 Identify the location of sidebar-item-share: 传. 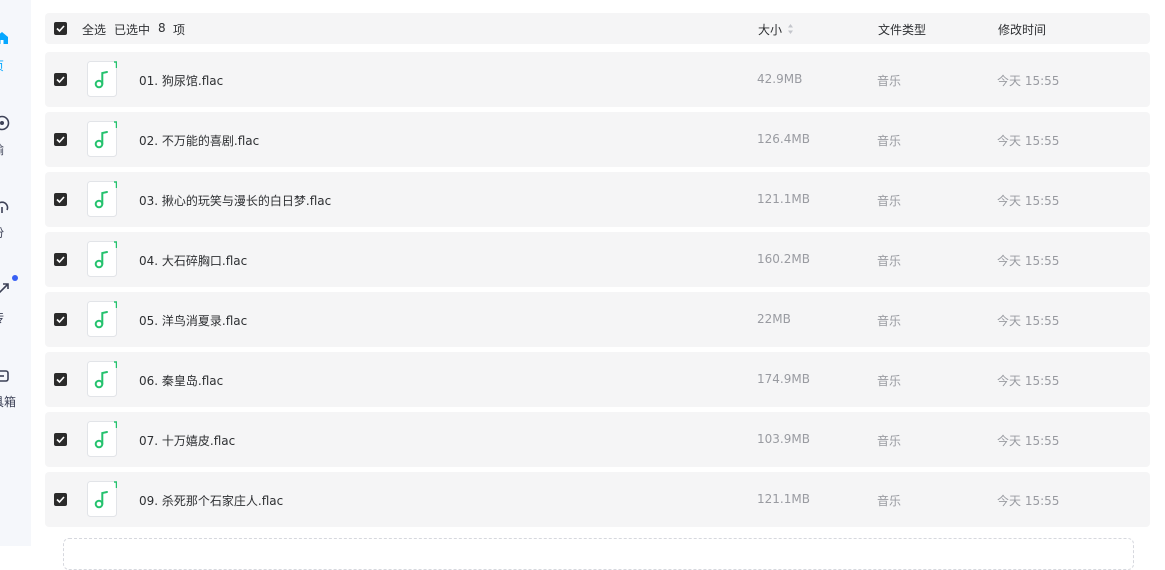
(15, 305).